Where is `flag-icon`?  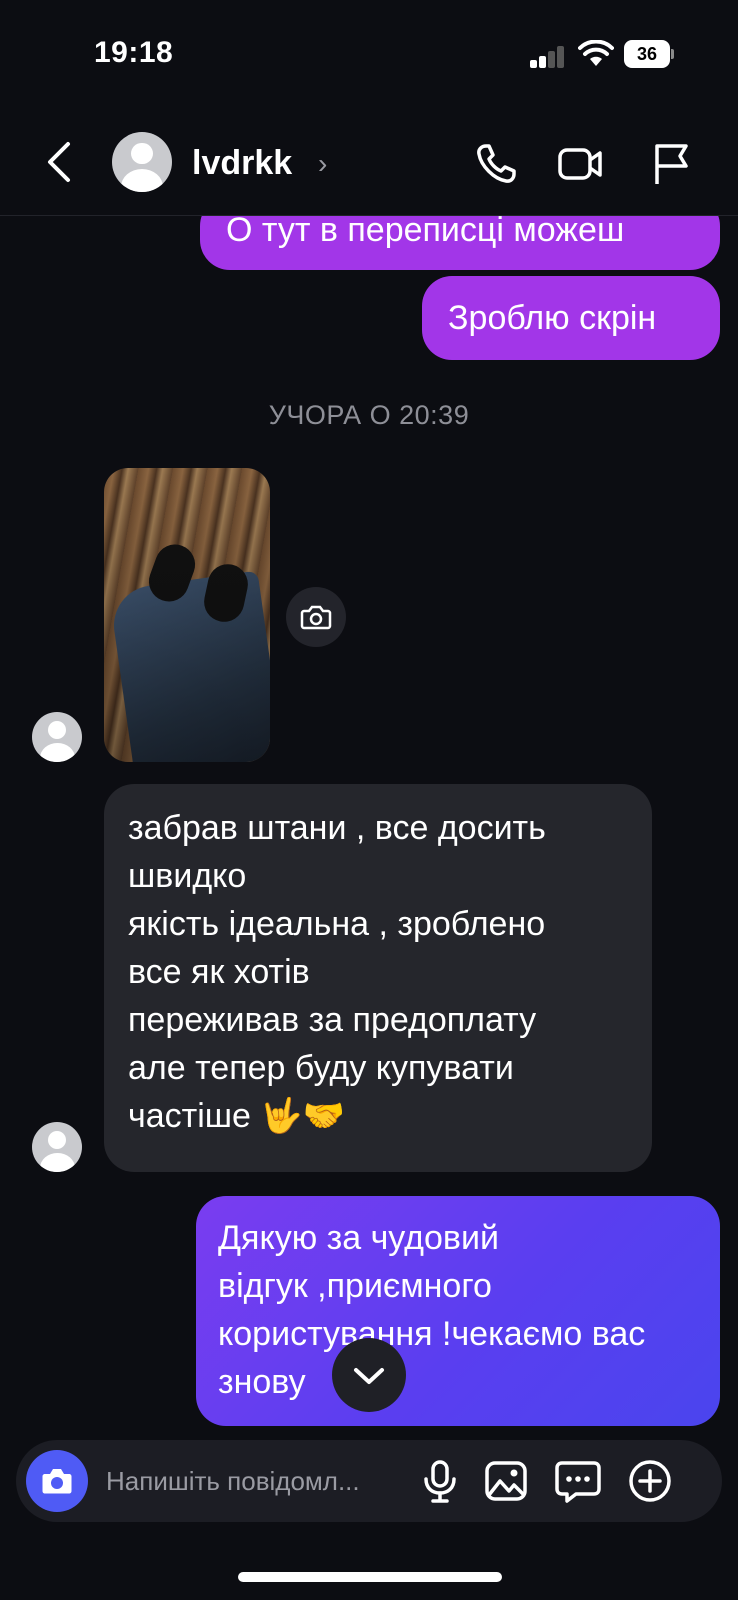
flag-icon is located at coordinates (672, 164).